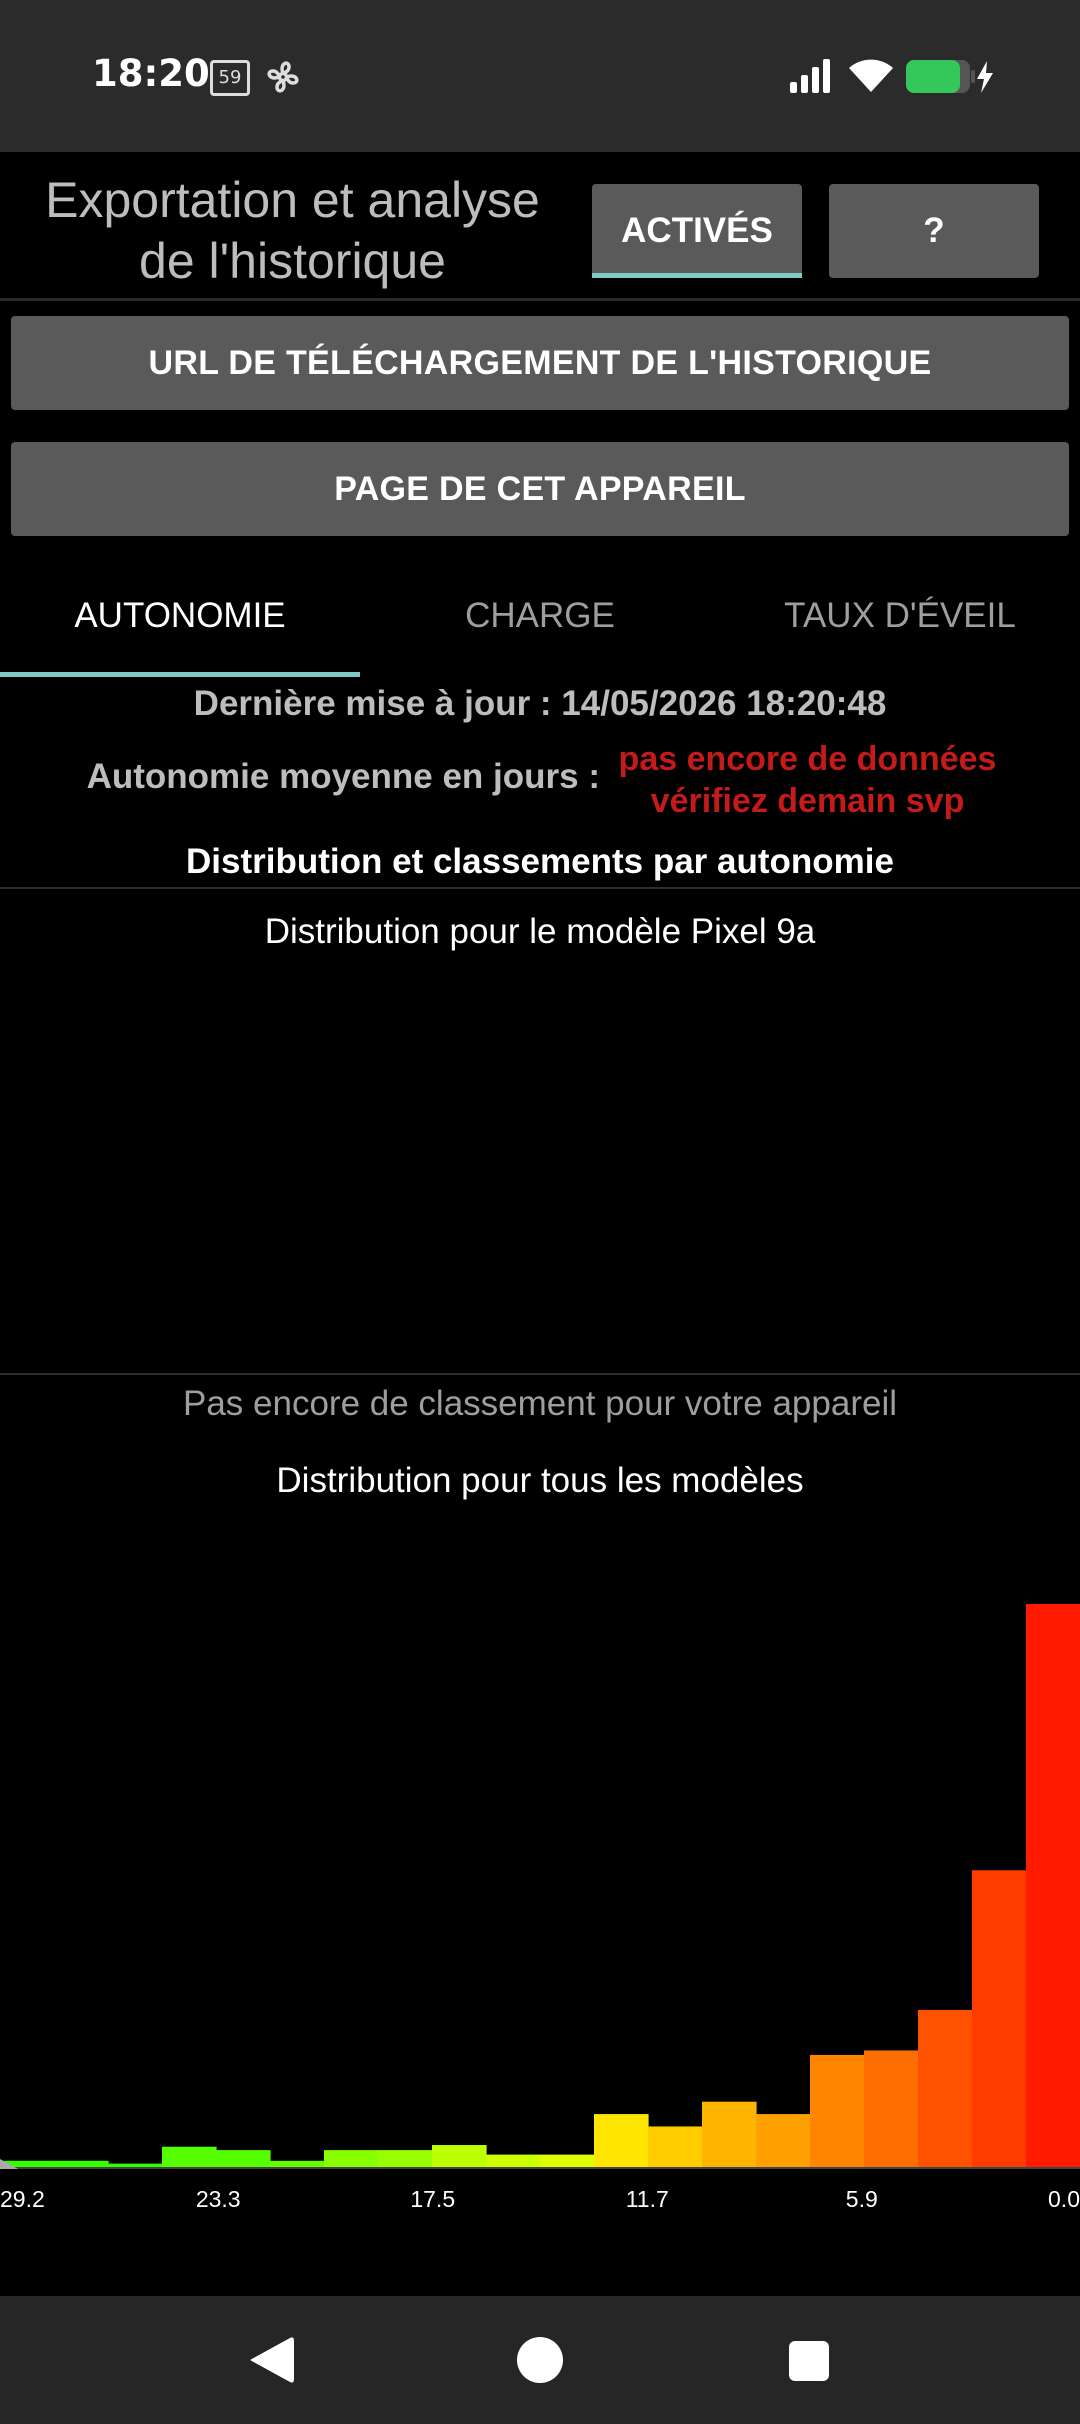 This screenshot has width=1080, height=2424. I want to click on status-bar: 18:20 59, so click(540, 77).